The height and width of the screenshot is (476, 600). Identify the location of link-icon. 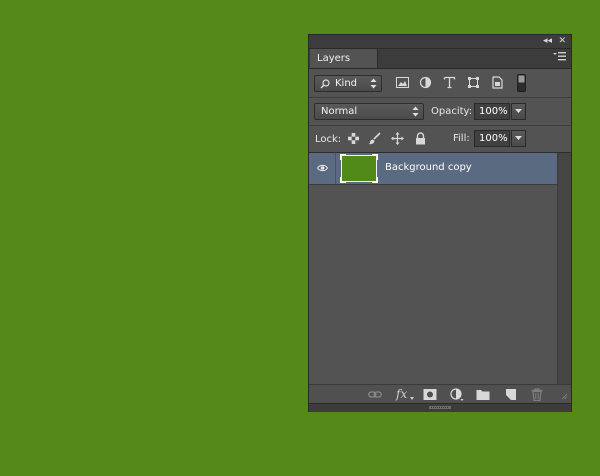
(375, 394).